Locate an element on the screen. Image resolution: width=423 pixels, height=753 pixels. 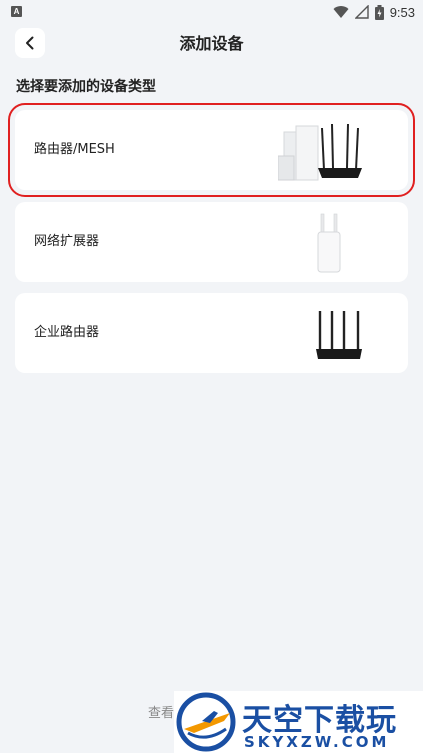
device-card-enterprise-router: 企业路由器 is located at coordinates (211, 333).